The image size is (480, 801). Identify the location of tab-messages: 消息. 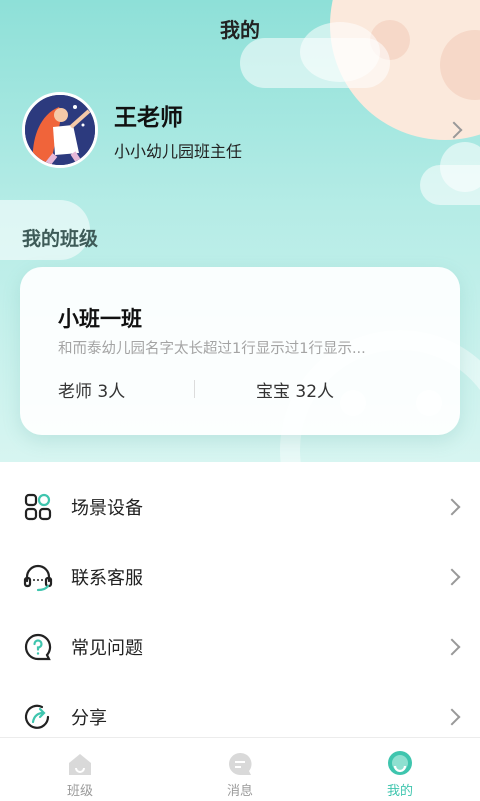
(240, 769).